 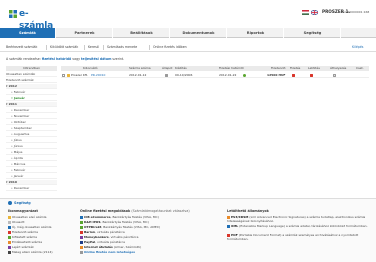 I want to click on payment-option-desc: Bankkártyás fizetés (VISA, MC), so click(x=135, y=217).